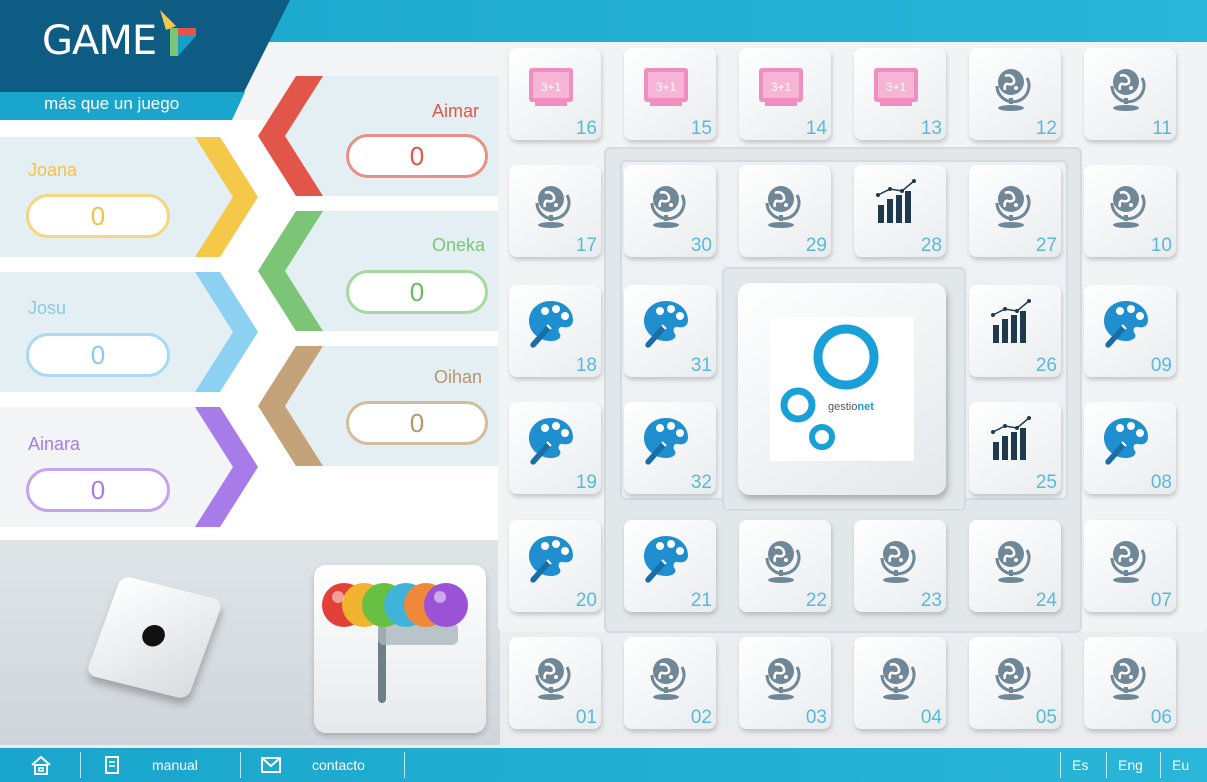  Describe the element at coordinates (178, 33) in the screenshot. I see `logo-plus-icon` at that location.